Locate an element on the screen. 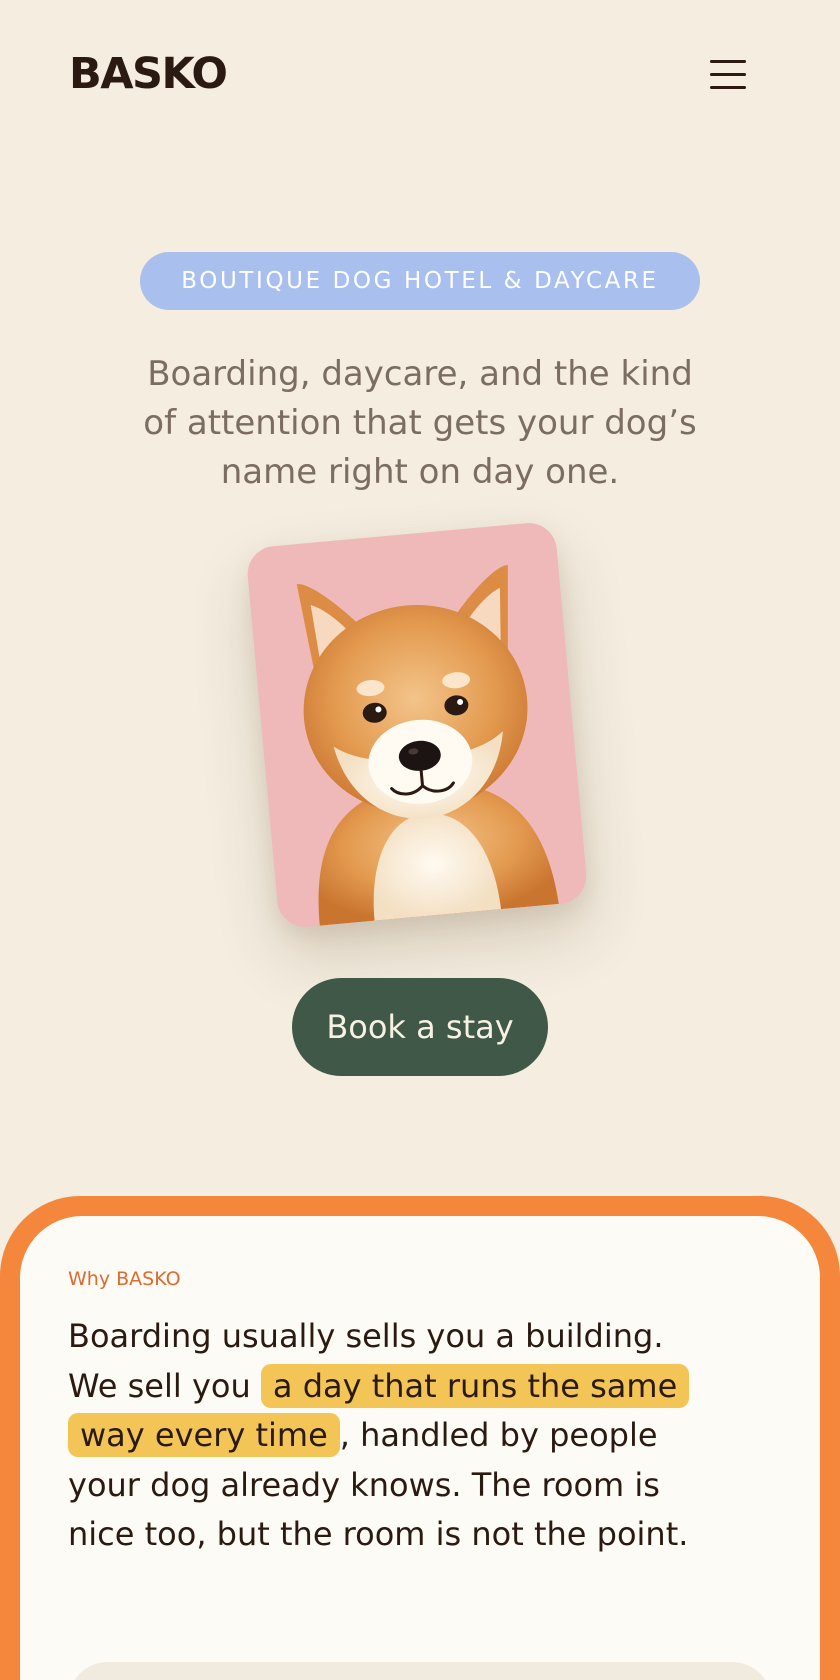  book-stay-button: Book a stay is located at coordinates (420, 1027).